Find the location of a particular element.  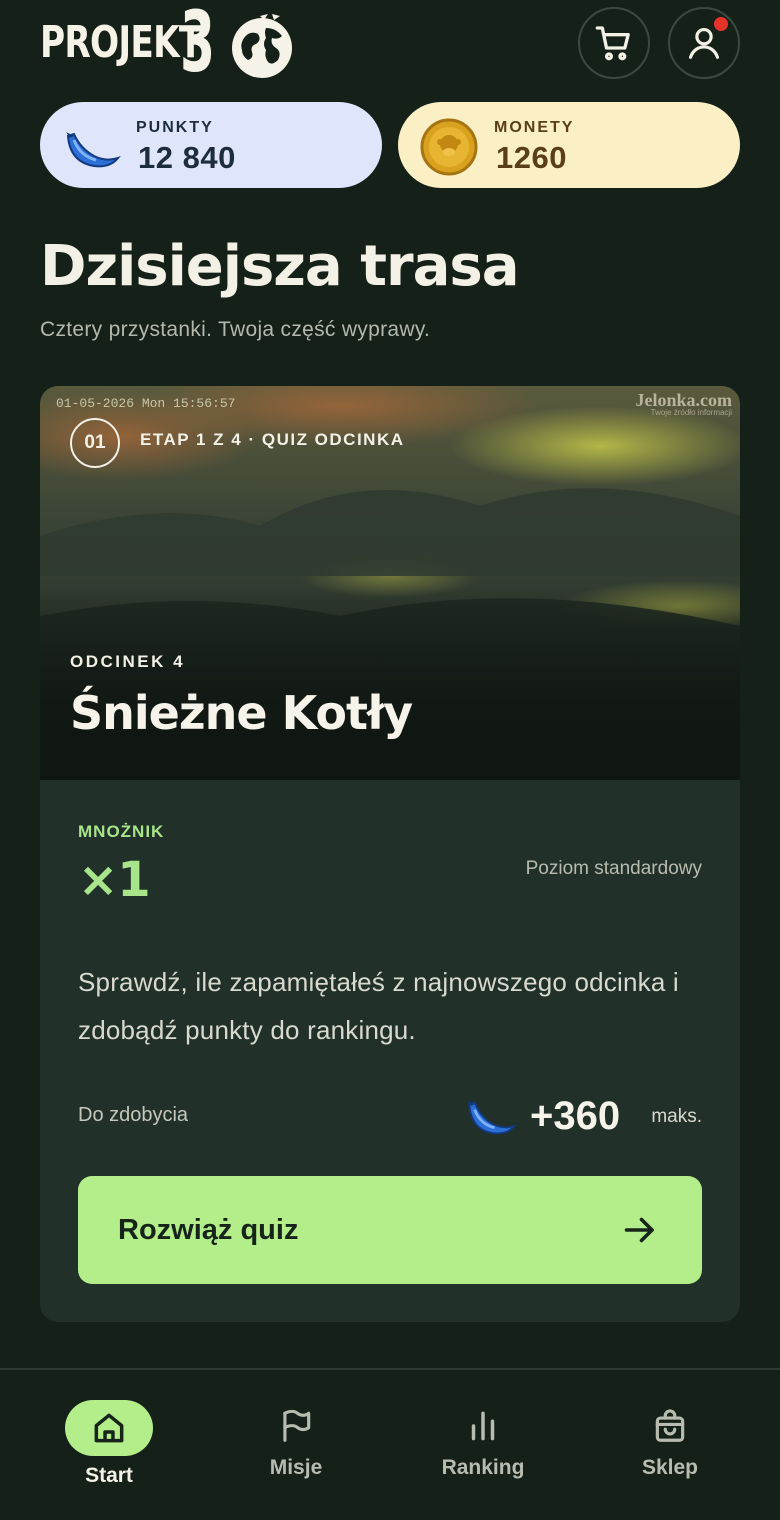

cart-button is located at coordinates (614, 43).